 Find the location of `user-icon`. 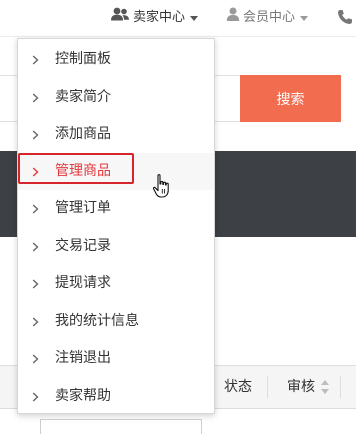

user-icon is located at coordinates (233, 18).